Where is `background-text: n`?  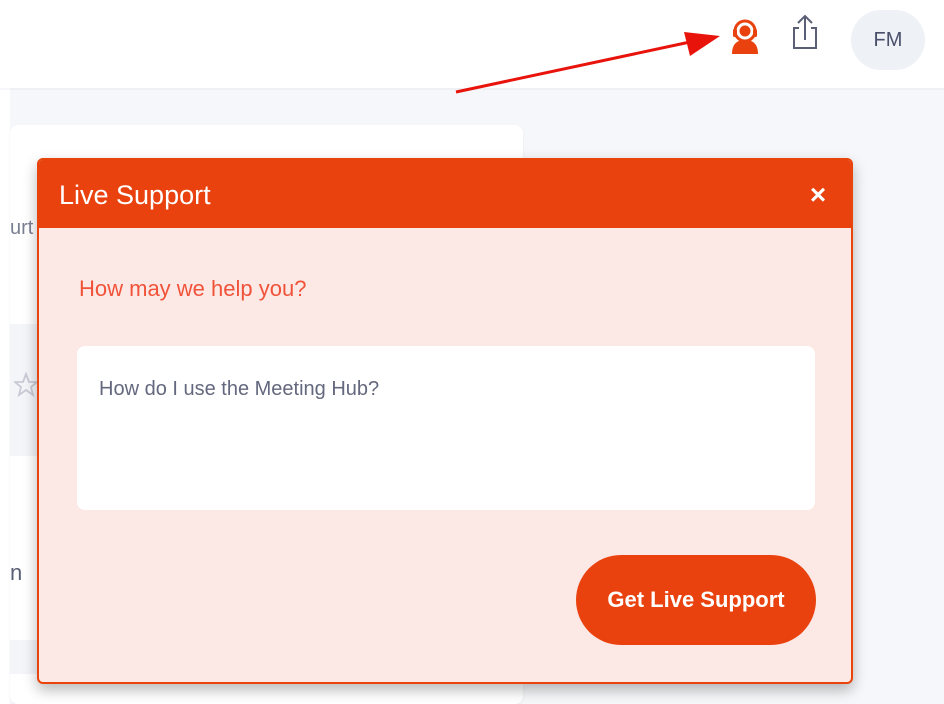 background-text: n is located at coordinates (16, 572).